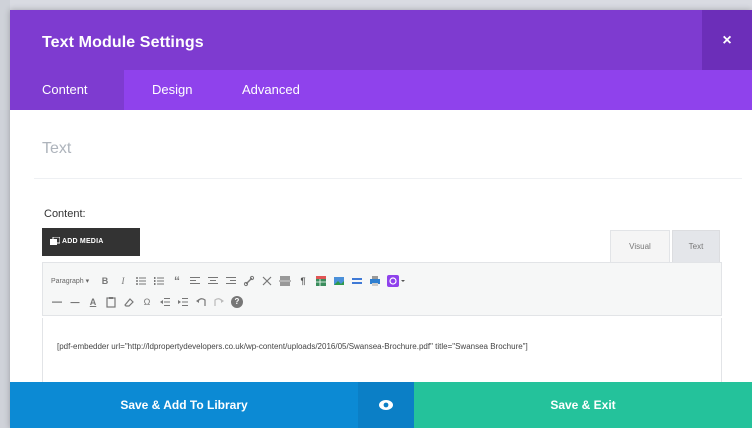 The image size is (752, 428). Describe the element at coordinates (147, 302) in the screenshot. I see `special-character-icon: Ω` at that location.